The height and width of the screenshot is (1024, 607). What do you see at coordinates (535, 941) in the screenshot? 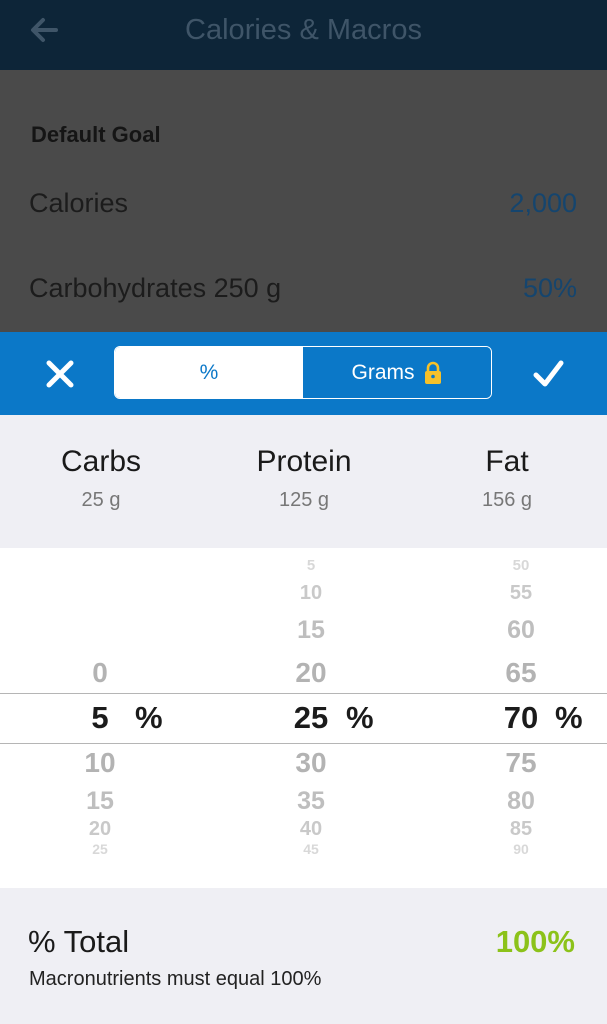
I see `total-value: 100%` at bounding box center [535, 941].